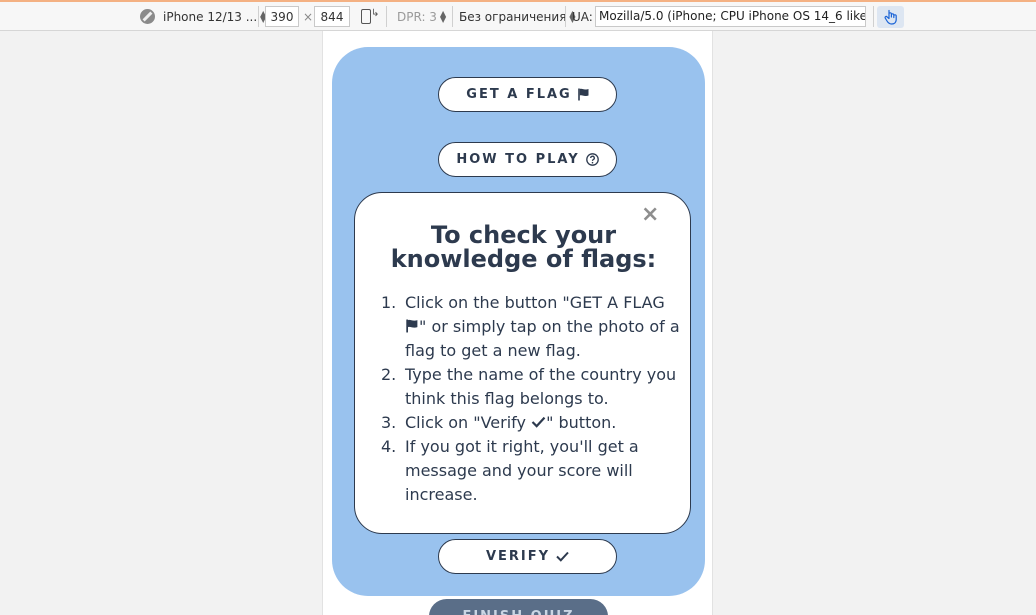 The width and height of the screenshot is (1036, 615). What do you see at coordinates (308, 16) in the screenshot?
I see `dimension-times: ×` at bounding box center [308, 16].